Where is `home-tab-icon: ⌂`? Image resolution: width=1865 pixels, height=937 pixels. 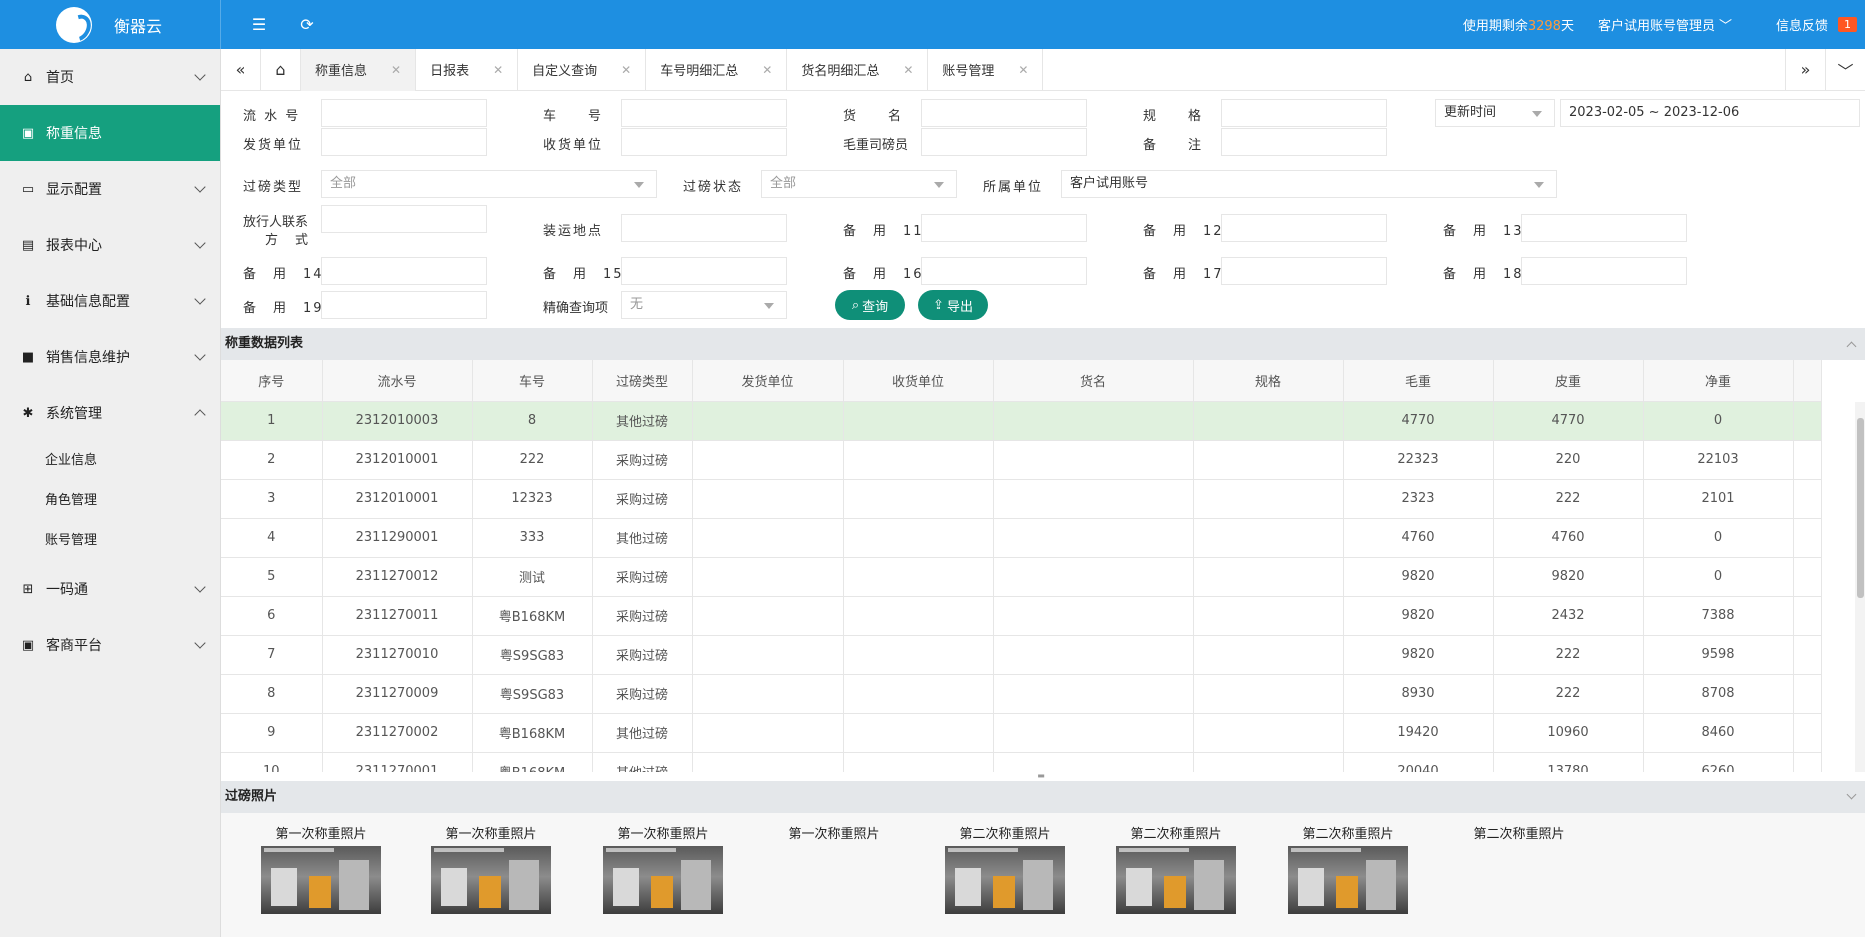
home-tab-icon: ⌂ is located at coordinates (281, 69).